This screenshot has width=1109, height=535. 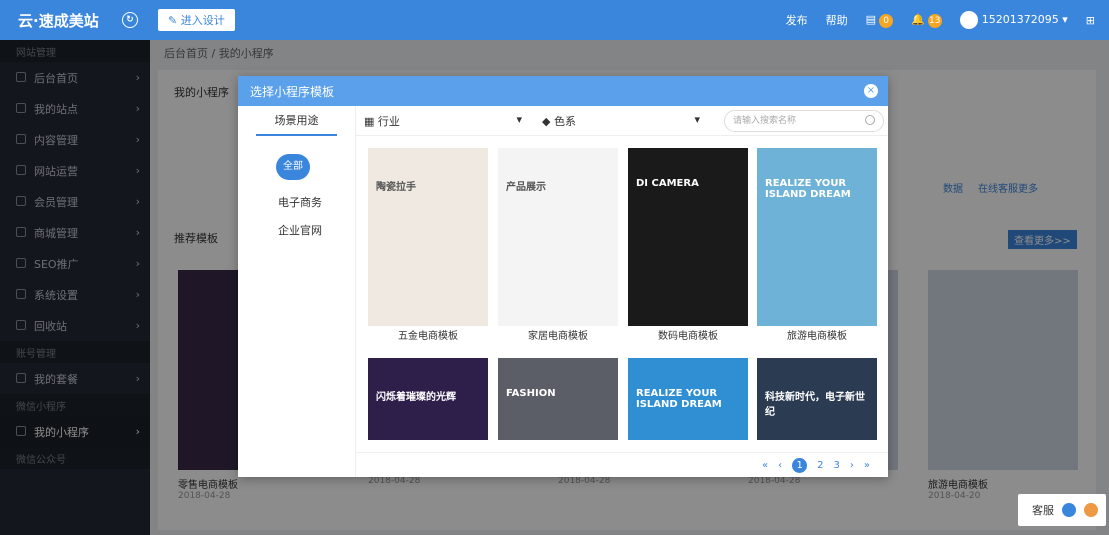 What do you see at coordinates (558, 336) in the screenshot?
I see `template-name: 家居电商模板` at bounding box center [558, 336].